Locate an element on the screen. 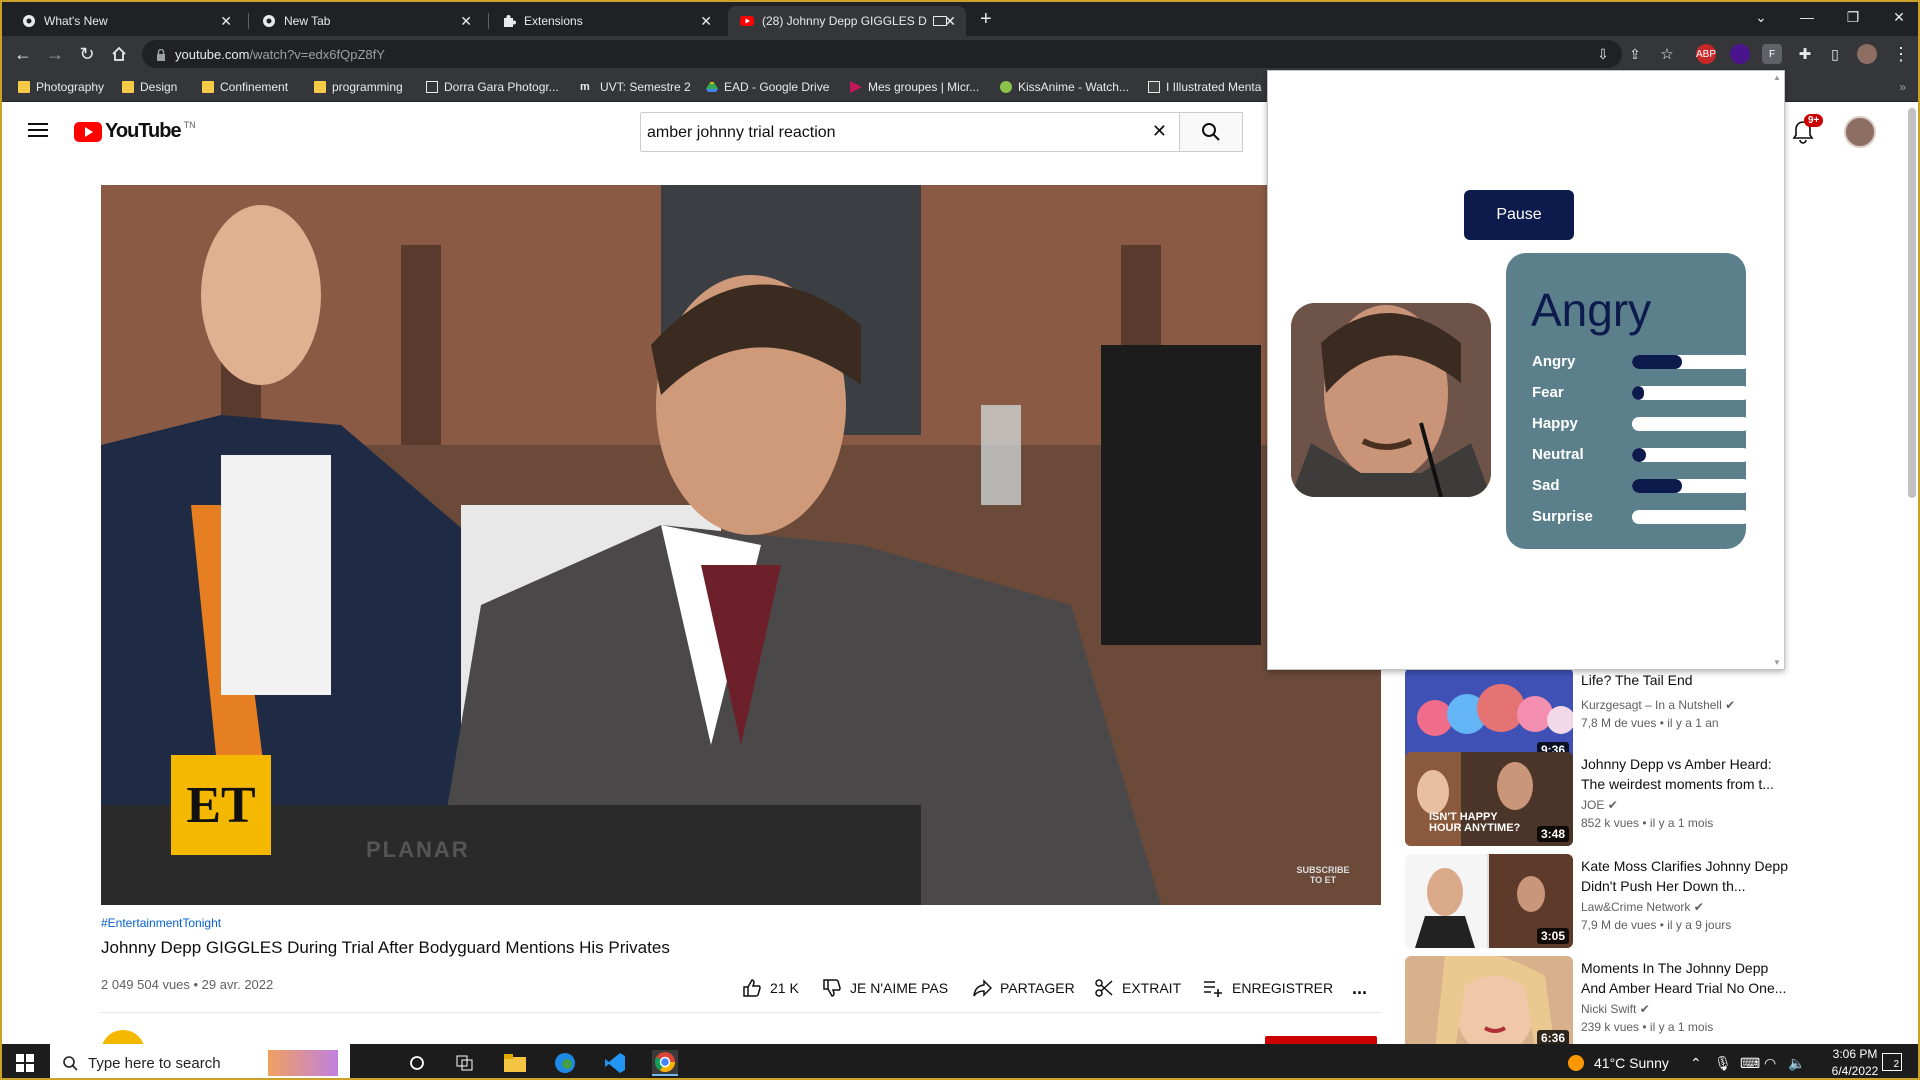  scissors-icon is located at coordinates (1104, 988).